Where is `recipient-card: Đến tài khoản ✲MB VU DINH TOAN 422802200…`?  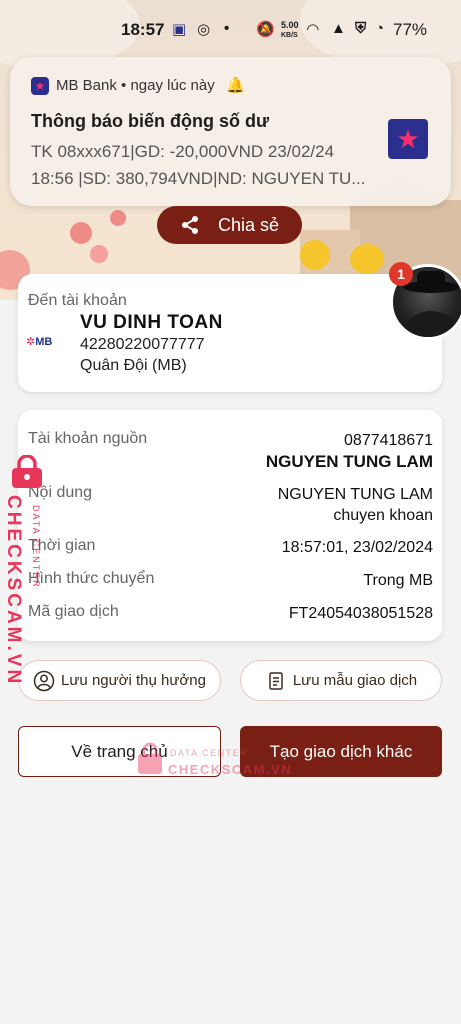 recipient-card: Đến tài khoản ✲MB VU DINH TOAN 422802200… is located at coordinates (230, 333).